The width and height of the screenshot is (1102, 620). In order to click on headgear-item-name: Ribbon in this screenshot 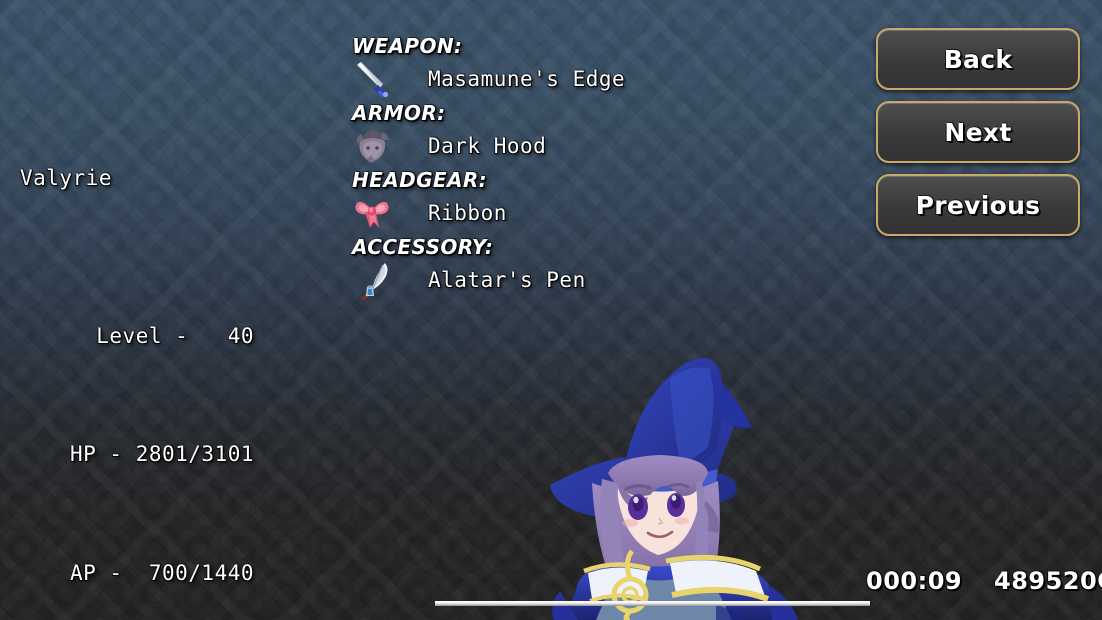, I will do `click(467, 213)`.